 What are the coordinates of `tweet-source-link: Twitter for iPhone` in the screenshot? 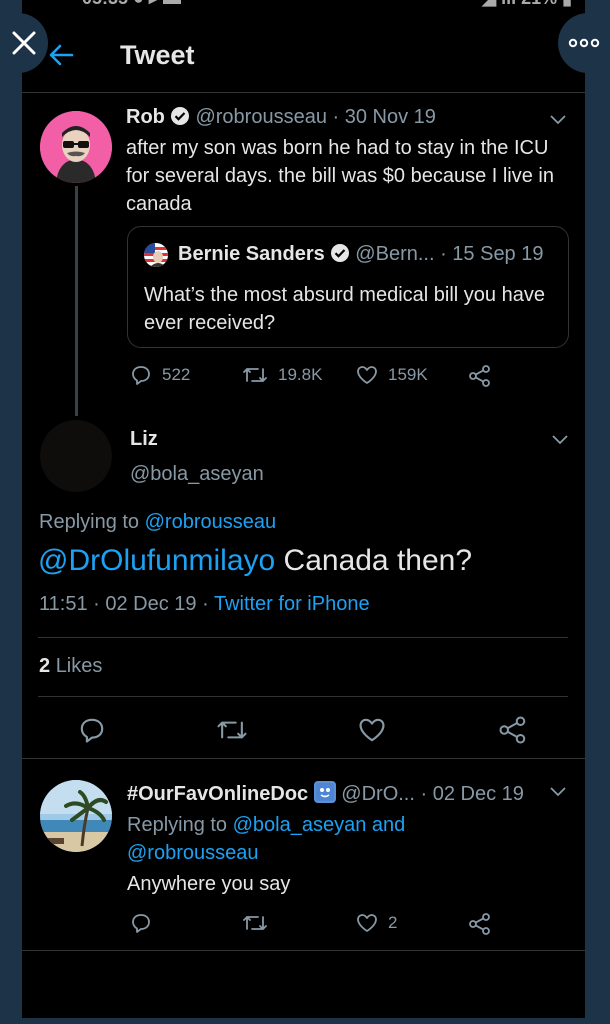 It's located at (292, 604).